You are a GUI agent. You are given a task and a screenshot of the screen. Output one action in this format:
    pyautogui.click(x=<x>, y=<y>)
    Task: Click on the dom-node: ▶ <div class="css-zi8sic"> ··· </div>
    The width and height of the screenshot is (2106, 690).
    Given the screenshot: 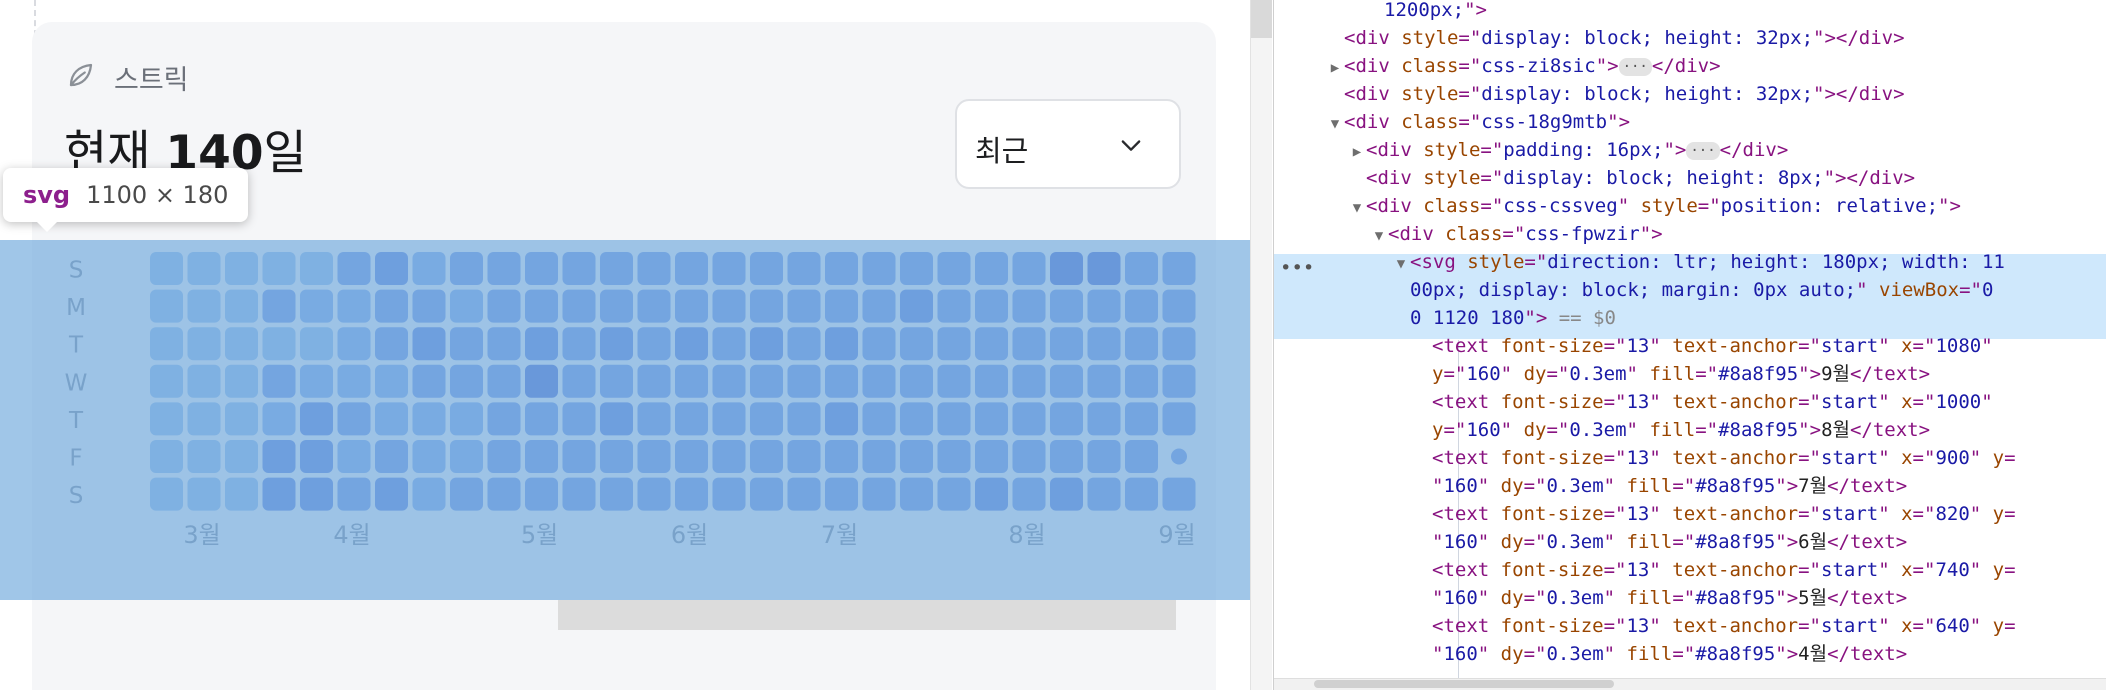 What is the action you would take?
    pyautogui.click(x=1523, y=67)
    